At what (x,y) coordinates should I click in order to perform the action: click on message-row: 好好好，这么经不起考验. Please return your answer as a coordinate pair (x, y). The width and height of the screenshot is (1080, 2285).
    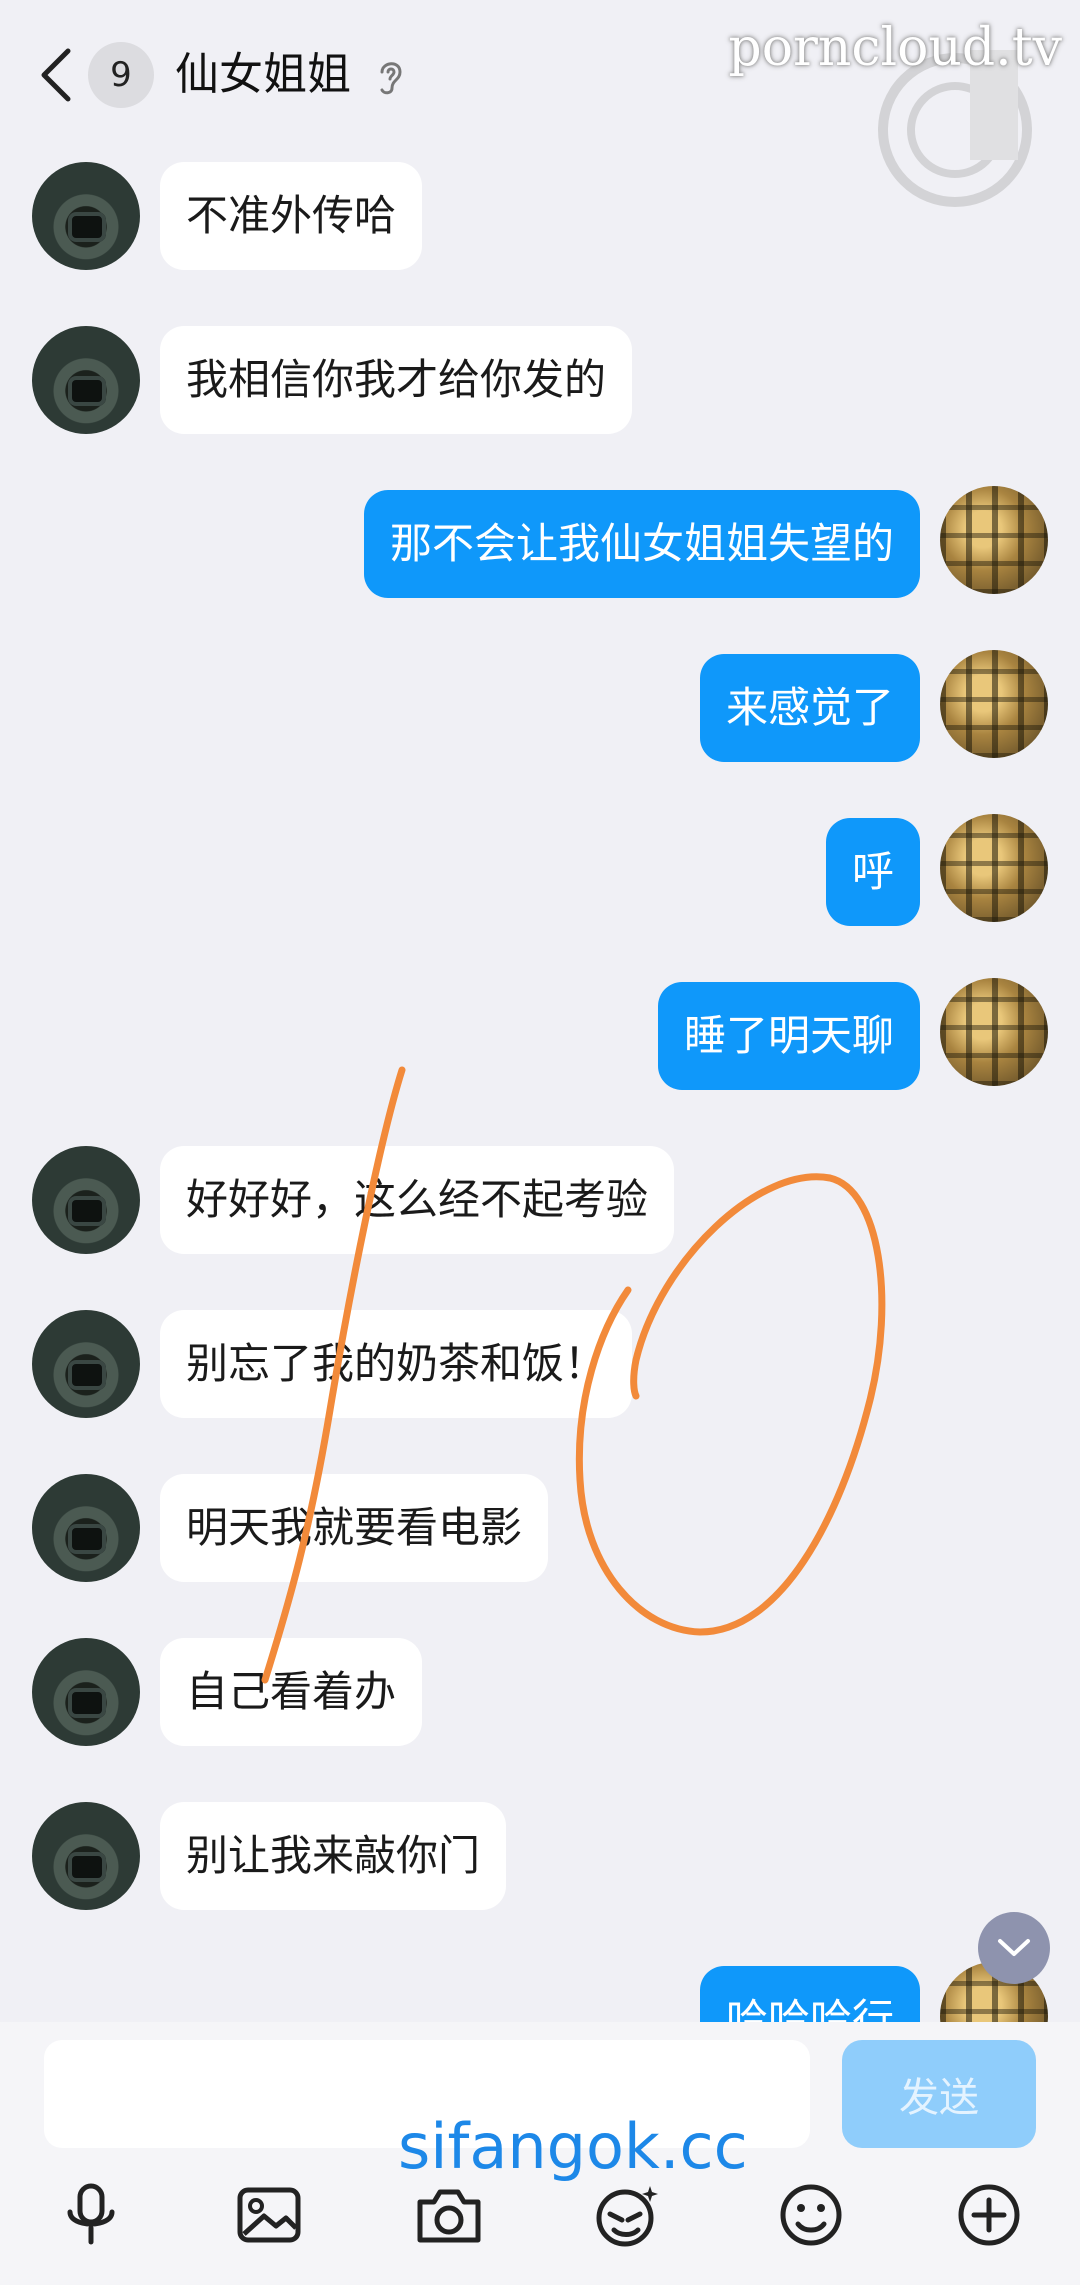
    Looking at the image, I should click on (540, 1201).